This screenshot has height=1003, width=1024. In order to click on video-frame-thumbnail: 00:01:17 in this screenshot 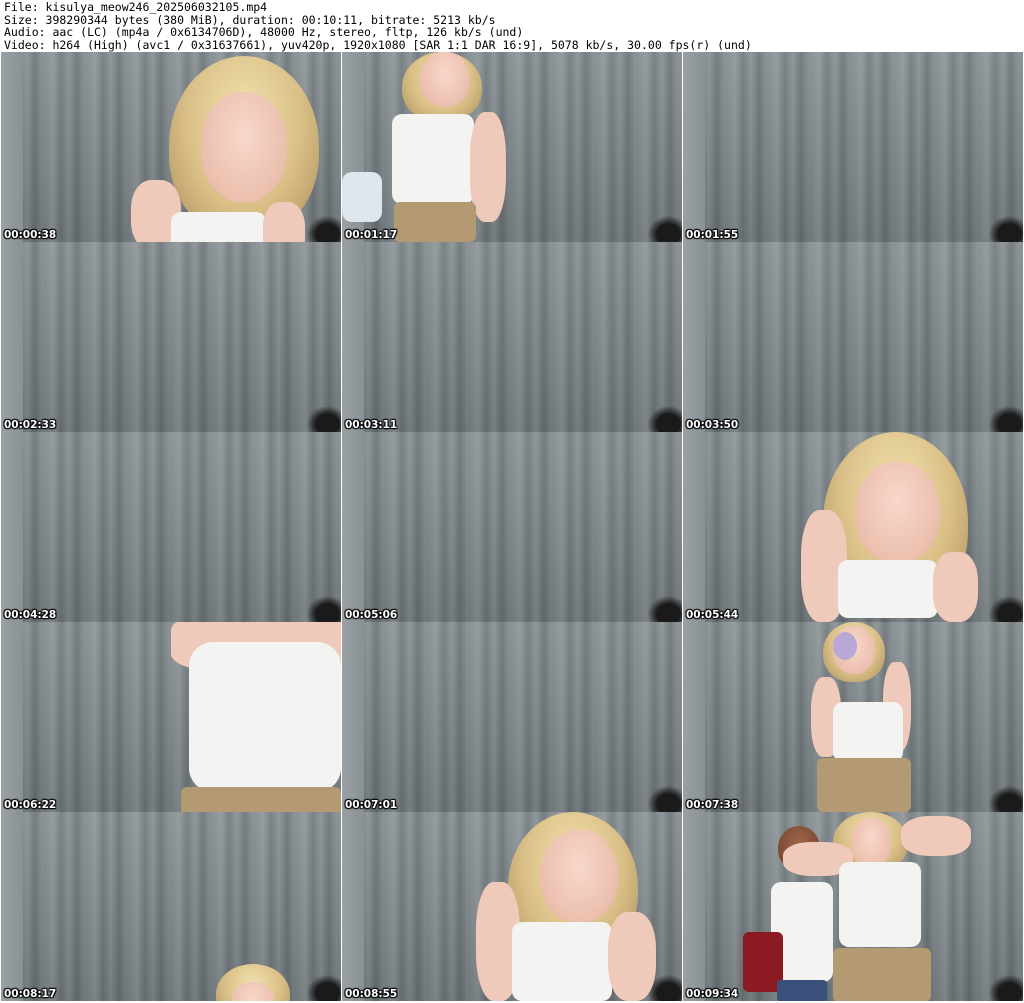, I will do `click(512, 147)`.